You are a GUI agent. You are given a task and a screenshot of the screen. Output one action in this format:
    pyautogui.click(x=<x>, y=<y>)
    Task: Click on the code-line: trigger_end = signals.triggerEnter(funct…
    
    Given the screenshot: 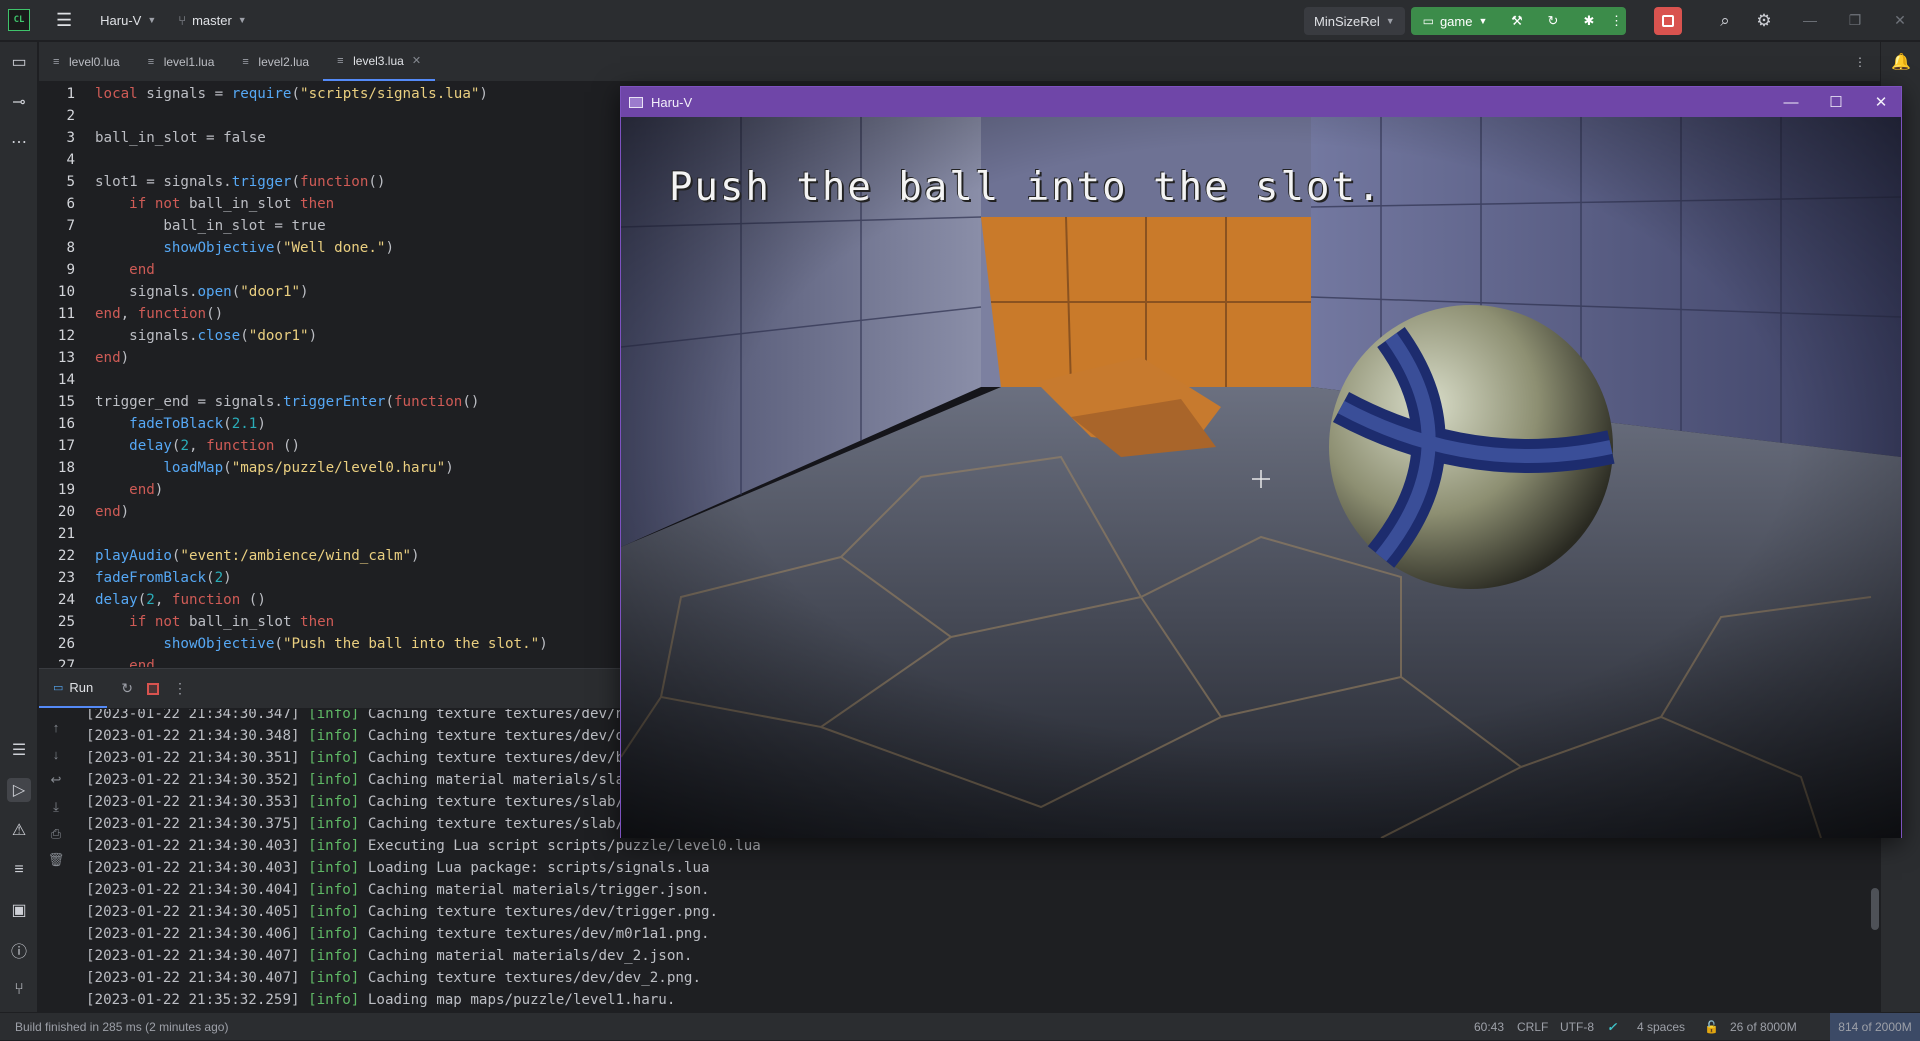 What is the action you would take?
    pyautogui.click(x=287, y=402)
    